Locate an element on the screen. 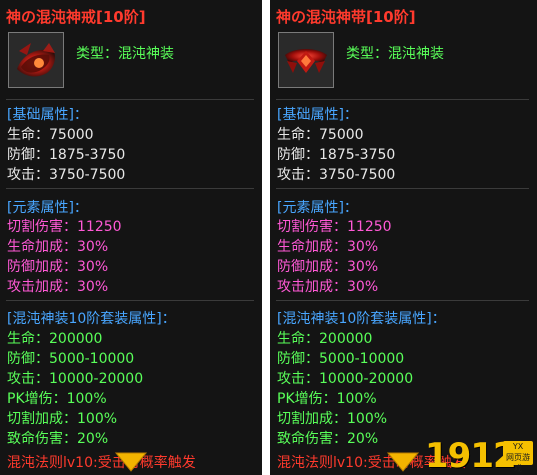 This screenshot has width=537, height=475. site-watermark-logo: 1912 YX 网页游戏 is located at coordinates (481, 454).